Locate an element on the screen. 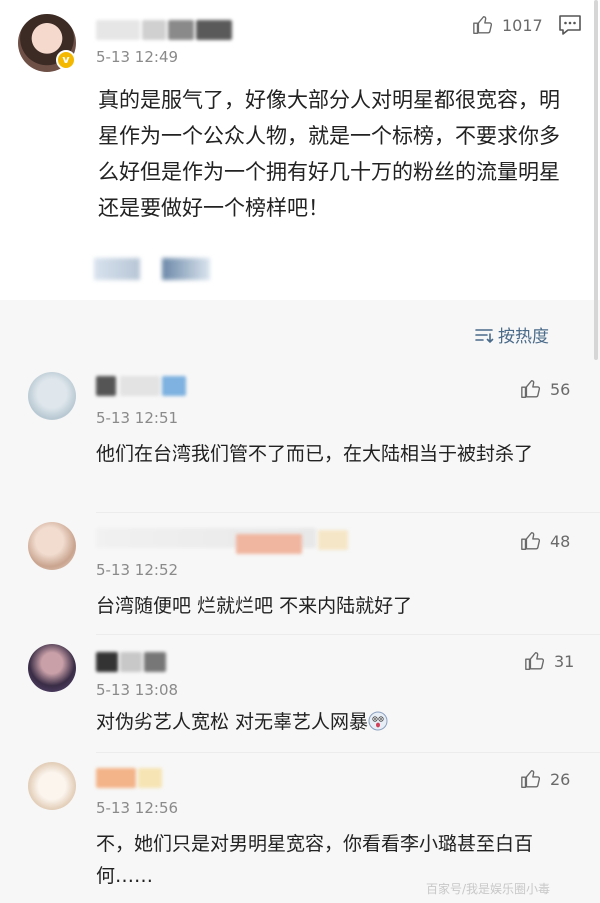 This screenshot has height=903, width=600. comment-text: 他们在台湾我们管不了而已，在大陆相当于被封杀了 is located at coordinates (315, 454).